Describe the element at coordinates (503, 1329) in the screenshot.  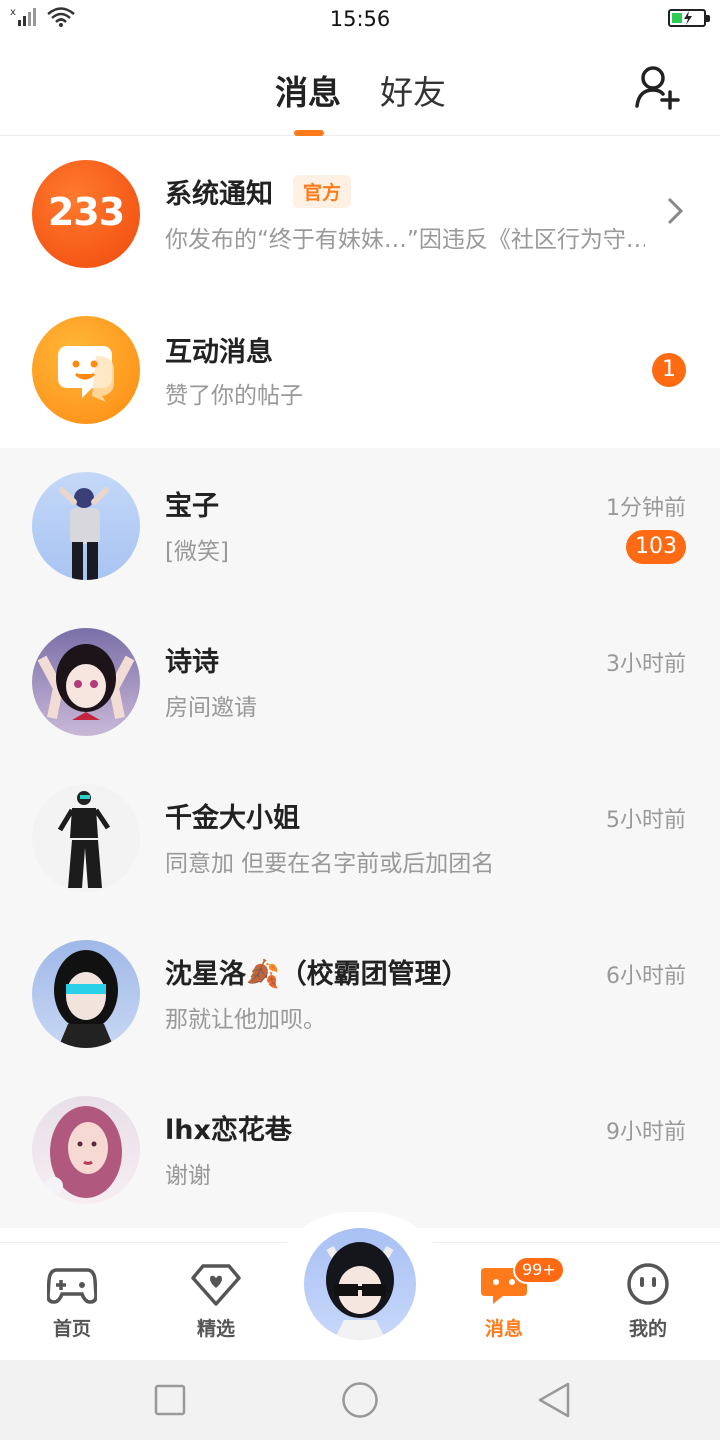
I see `nav-label: 消息` at that location.